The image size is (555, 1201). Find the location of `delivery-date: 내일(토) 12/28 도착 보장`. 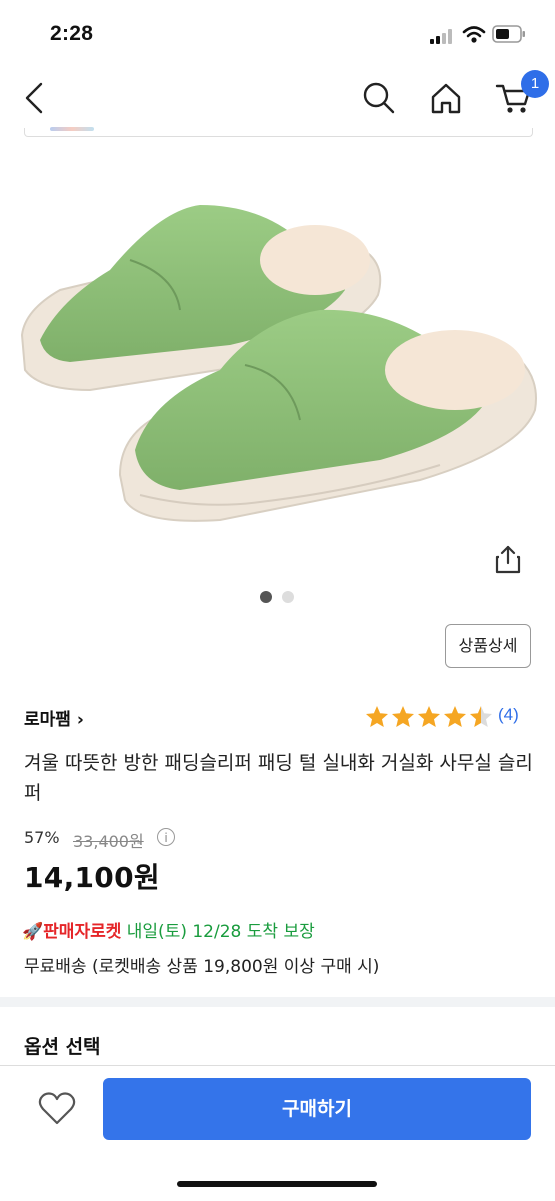

delivery-date: 내일(토) 12/28 도착 보장 is located at coordinates (220, 932).